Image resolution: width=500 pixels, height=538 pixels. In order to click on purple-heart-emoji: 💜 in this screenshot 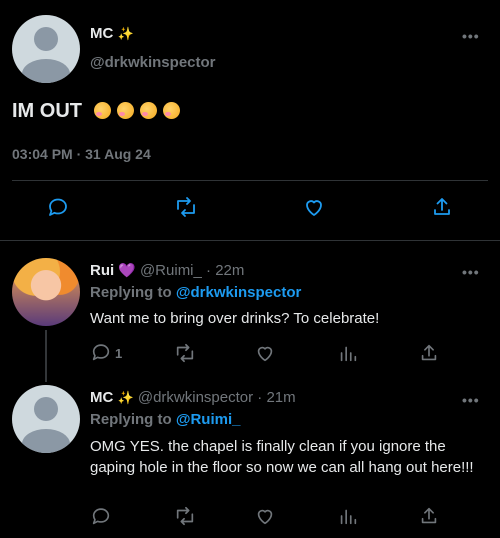, I will do `click(127, 270)`.